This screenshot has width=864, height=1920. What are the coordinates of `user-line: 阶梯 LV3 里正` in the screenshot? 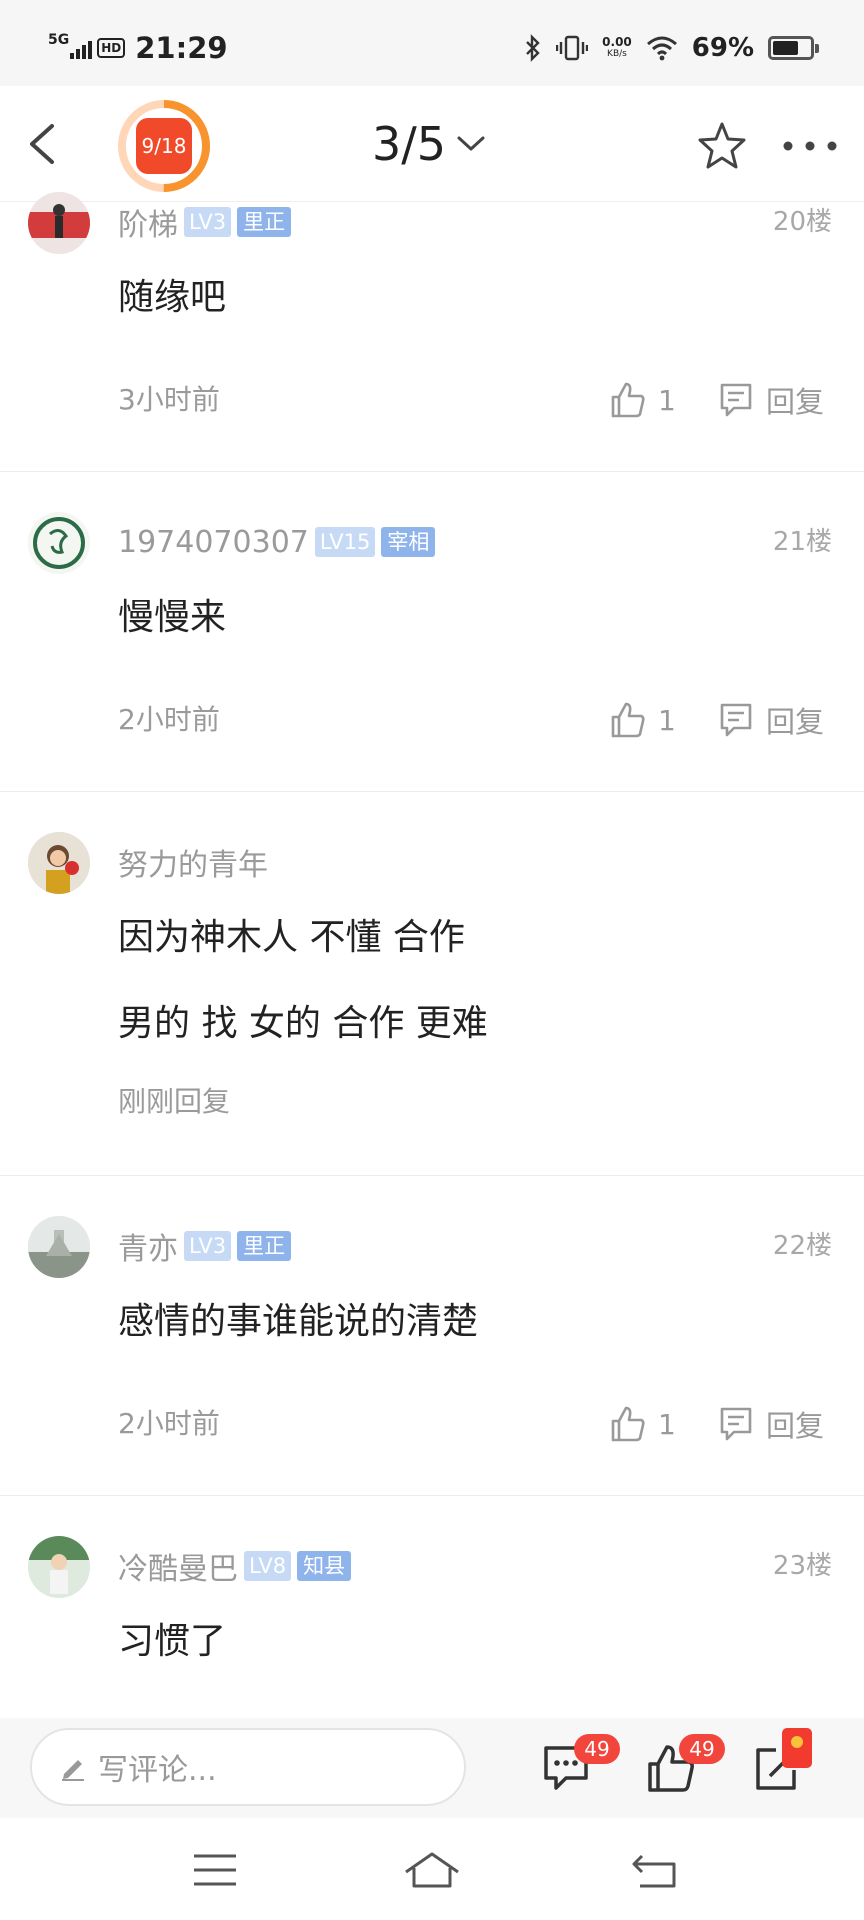 It's located at (205, 222).